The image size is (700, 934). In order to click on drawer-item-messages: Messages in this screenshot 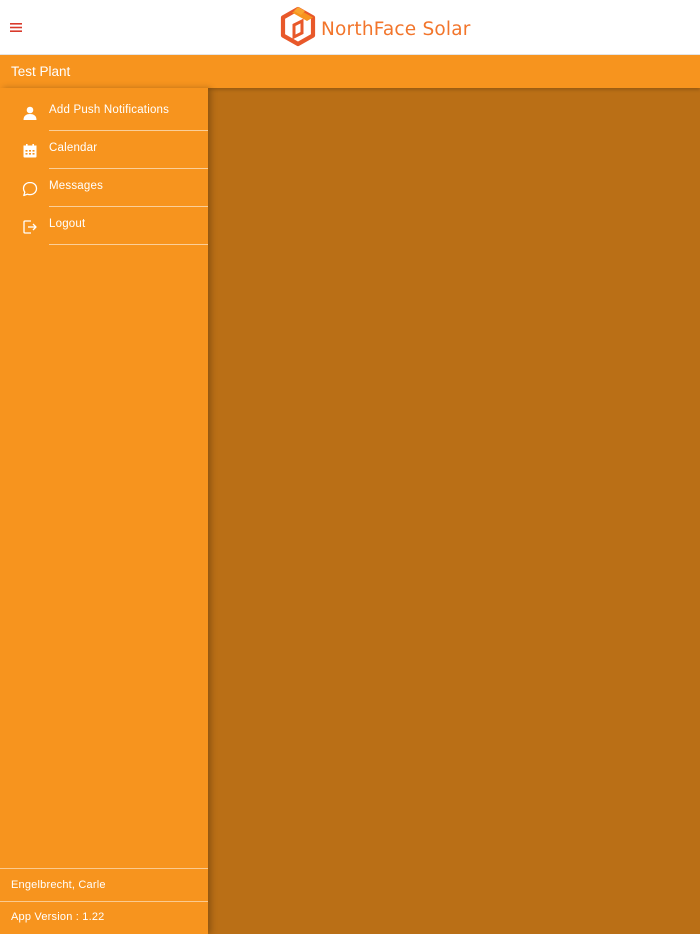, I will do `click(104, 188)`.